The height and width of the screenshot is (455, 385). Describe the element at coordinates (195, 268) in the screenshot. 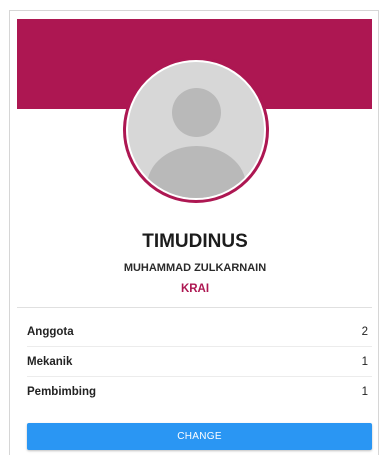

I see `leader-name: MUHAMMAD ZULKARNAIN` at that location.